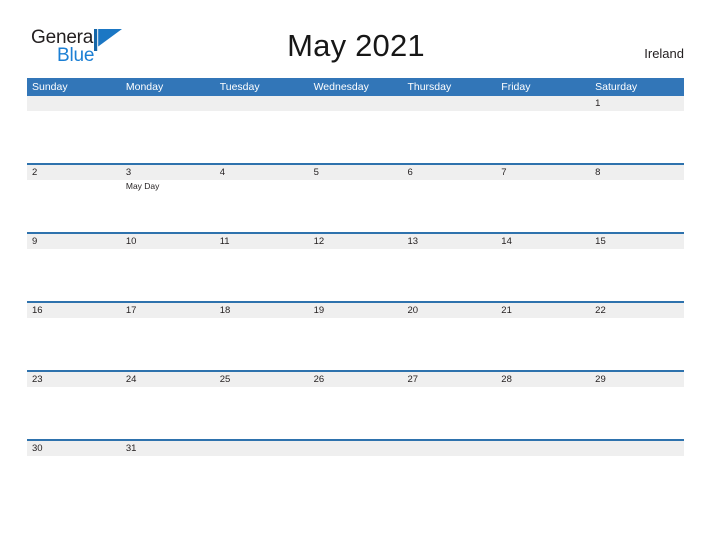  I want to click on calendar-week-row: 23 24 25 26 27 28 29, so click(355, 404).